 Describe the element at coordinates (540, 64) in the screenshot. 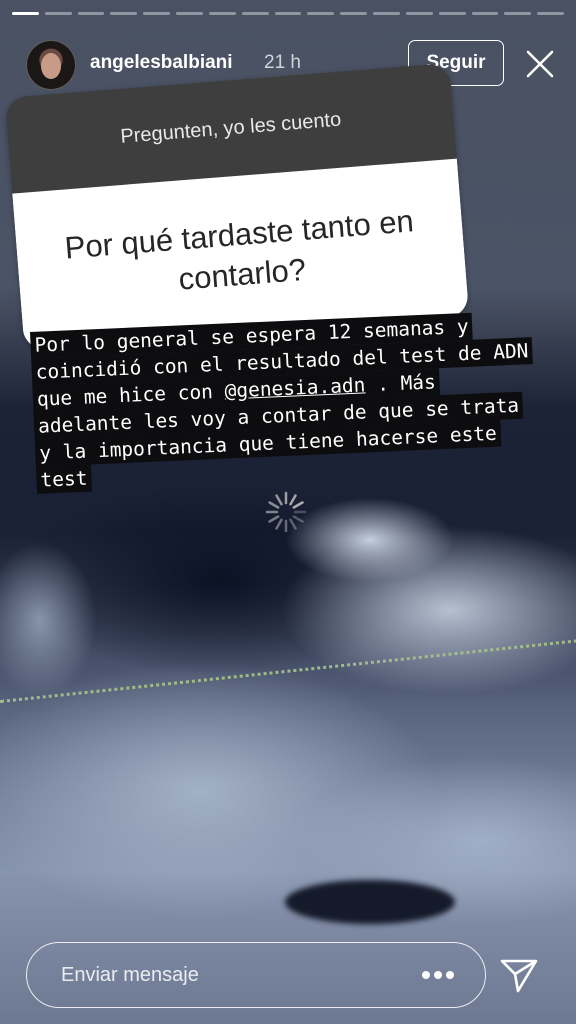

I see `close-icon` at that location.